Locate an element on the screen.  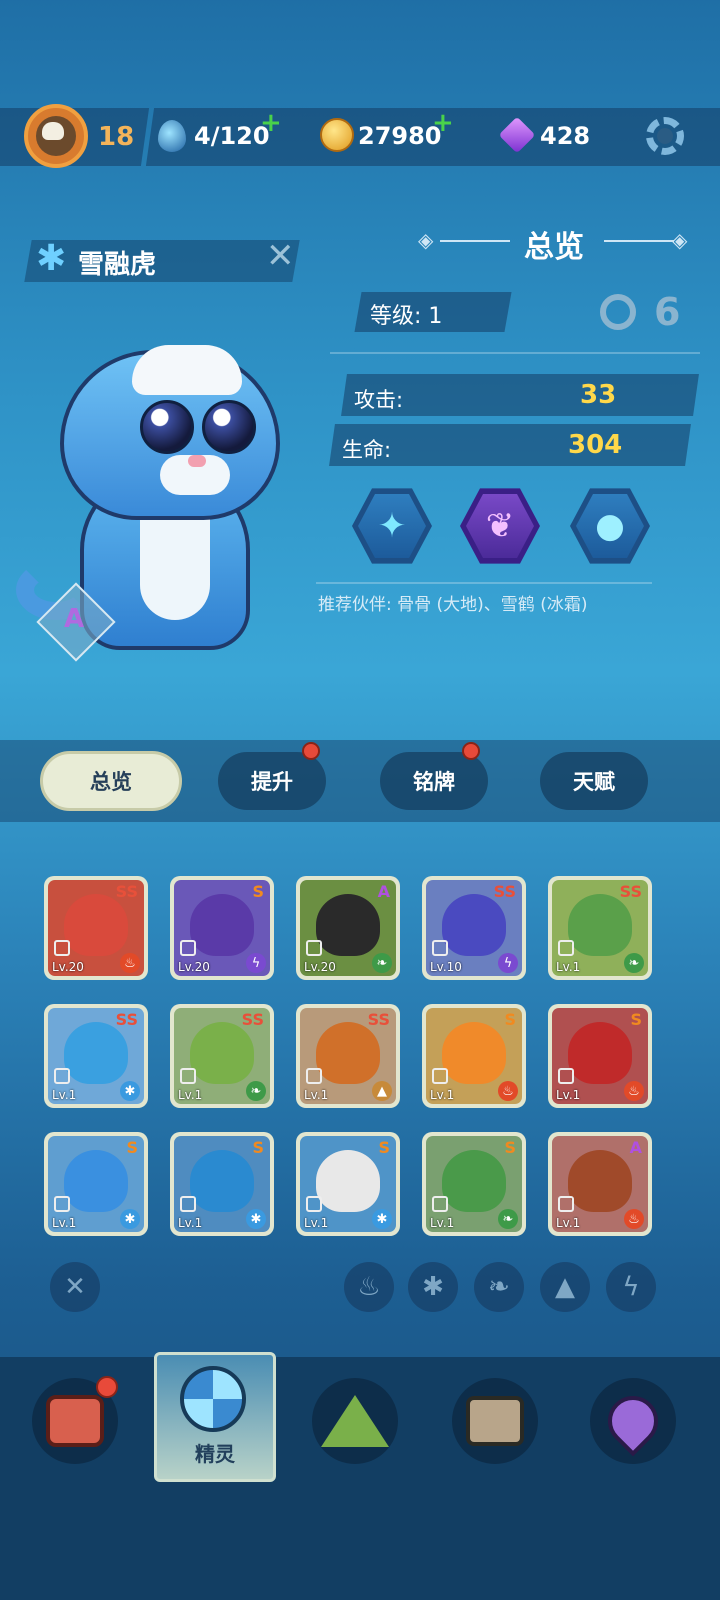
wood-filter-icon: ❧ is located at coordinates (499, 1287).